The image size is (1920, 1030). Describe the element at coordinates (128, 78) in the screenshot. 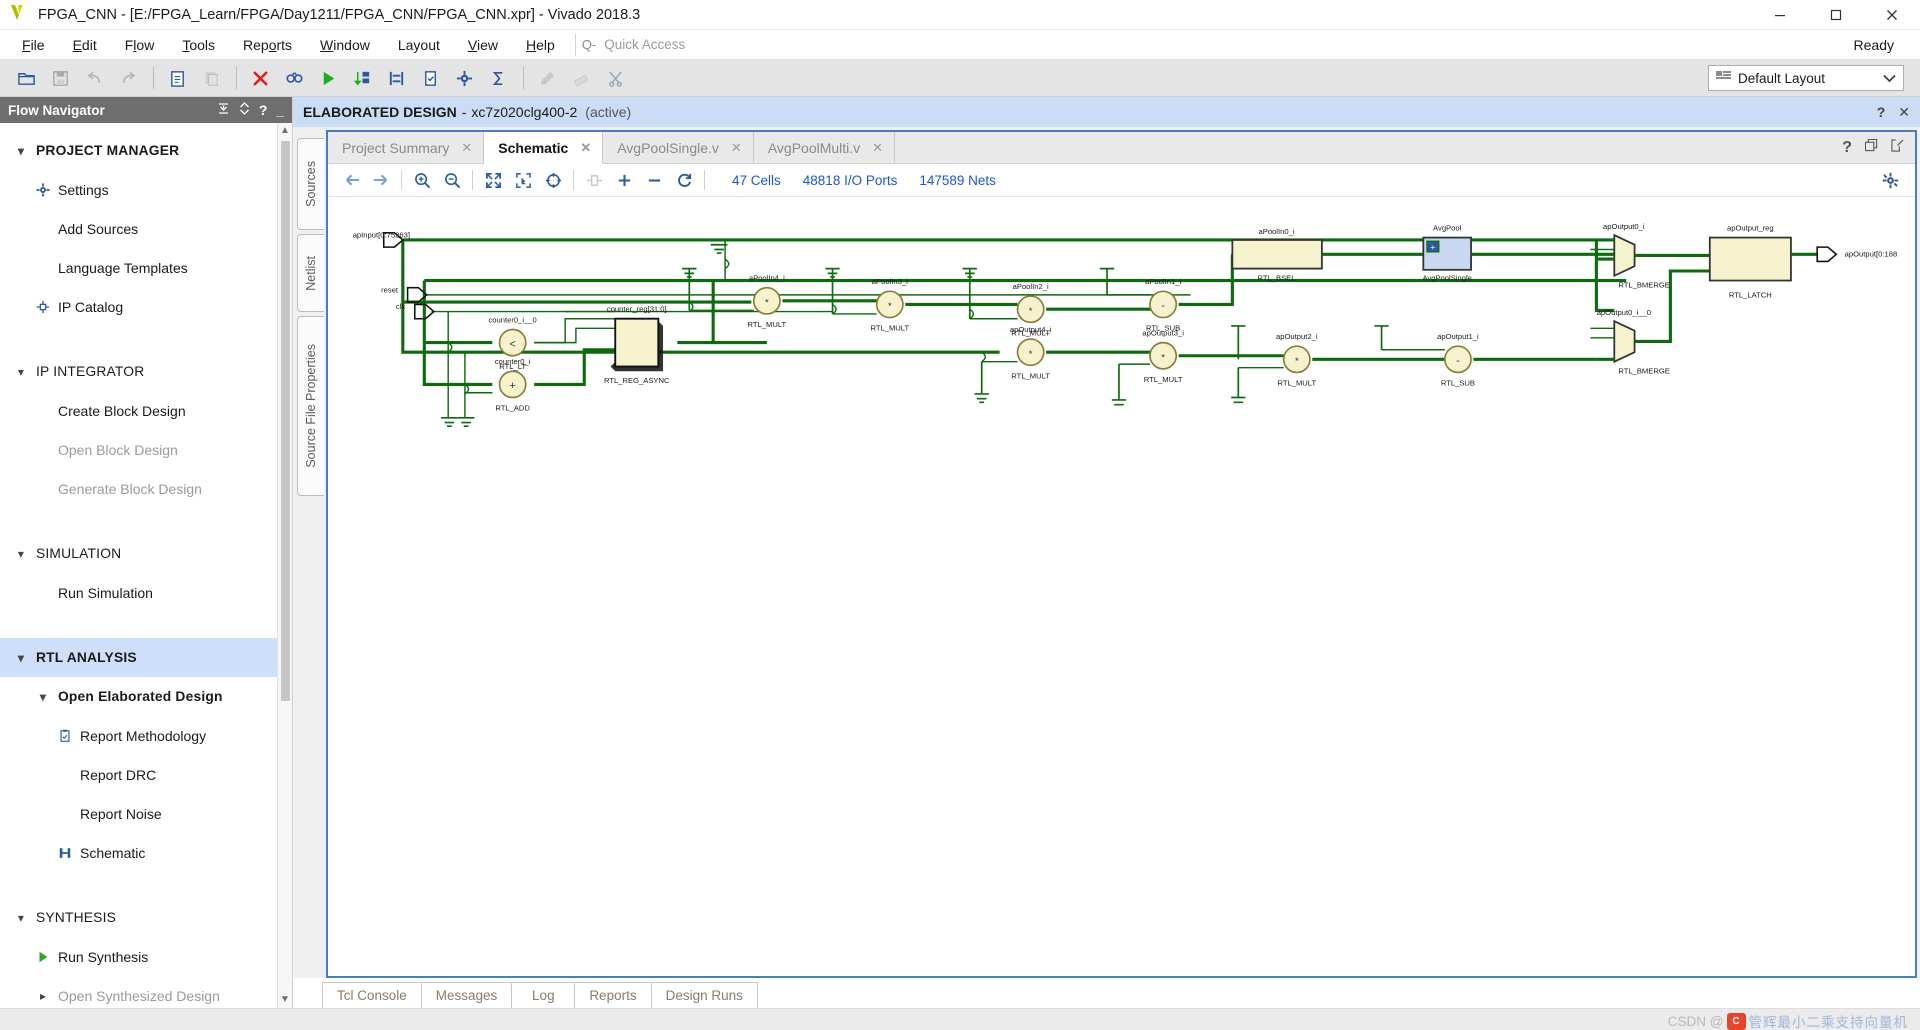

I see `redo-icon` at that location.